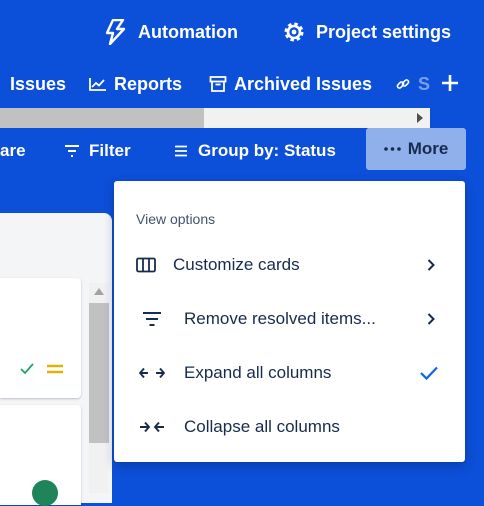  What do you see at coordinates (110, 150) in the screenshot?
I see `filter-label: Filter` at bounding box center [110, 150].